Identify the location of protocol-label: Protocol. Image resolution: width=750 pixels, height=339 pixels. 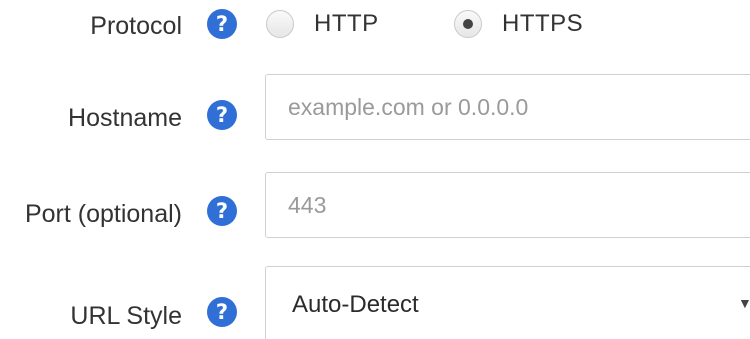
(136, 26).